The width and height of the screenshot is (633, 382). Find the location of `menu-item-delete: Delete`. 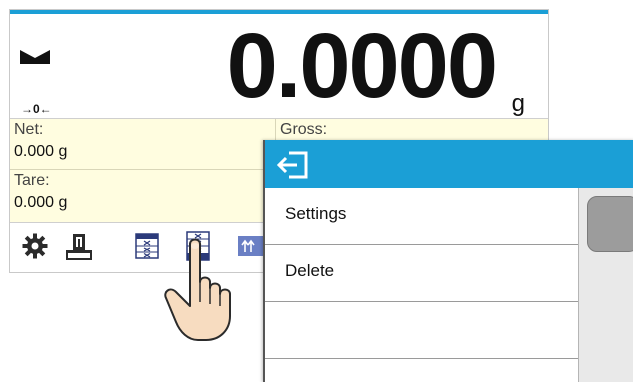

menu-item-delete: Delete is located at coordinates (421, 273).